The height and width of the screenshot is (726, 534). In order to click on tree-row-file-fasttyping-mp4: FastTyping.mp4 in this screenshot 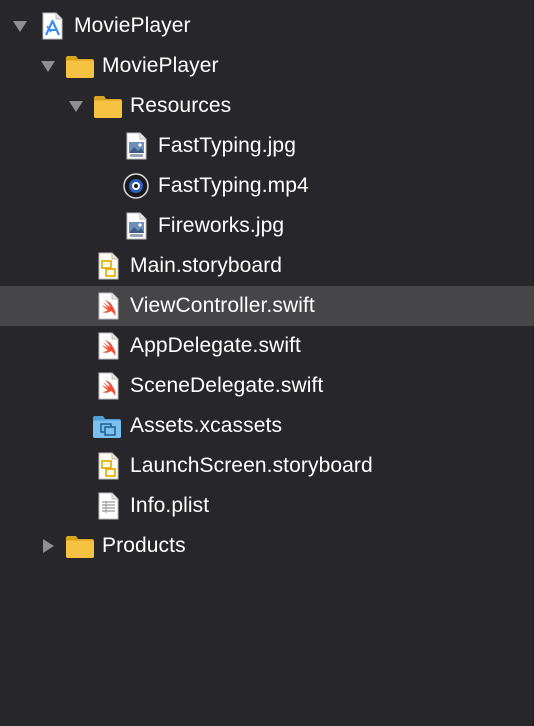, I will do `click(267, 186)`.